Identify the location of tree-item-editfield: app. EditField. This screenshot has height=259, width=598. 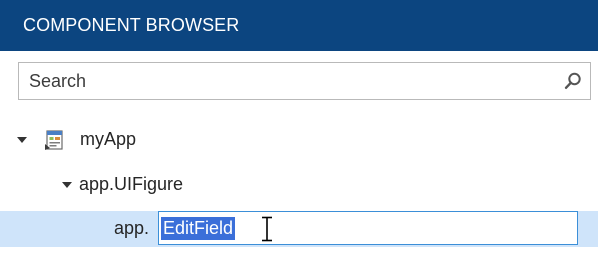
(299, 229).